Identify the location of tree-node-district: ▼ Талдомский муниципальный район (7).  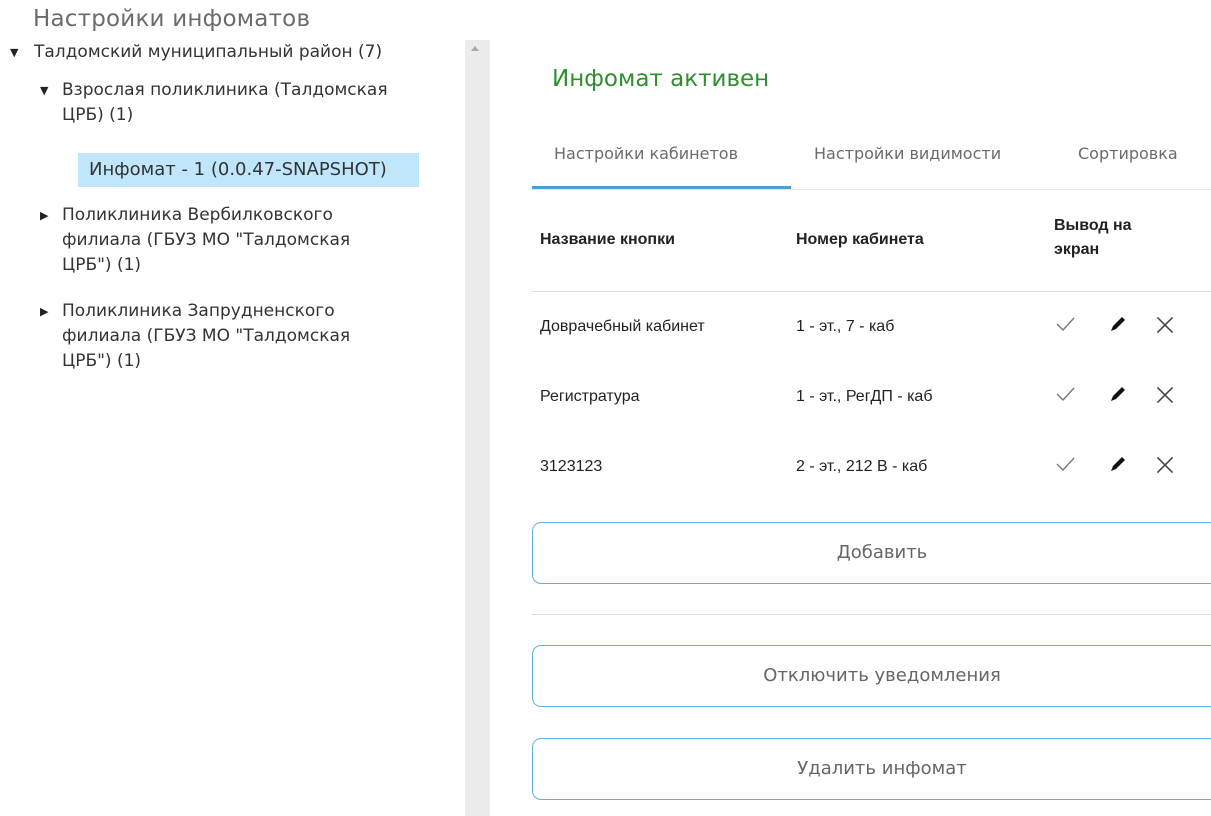
(196, 52).